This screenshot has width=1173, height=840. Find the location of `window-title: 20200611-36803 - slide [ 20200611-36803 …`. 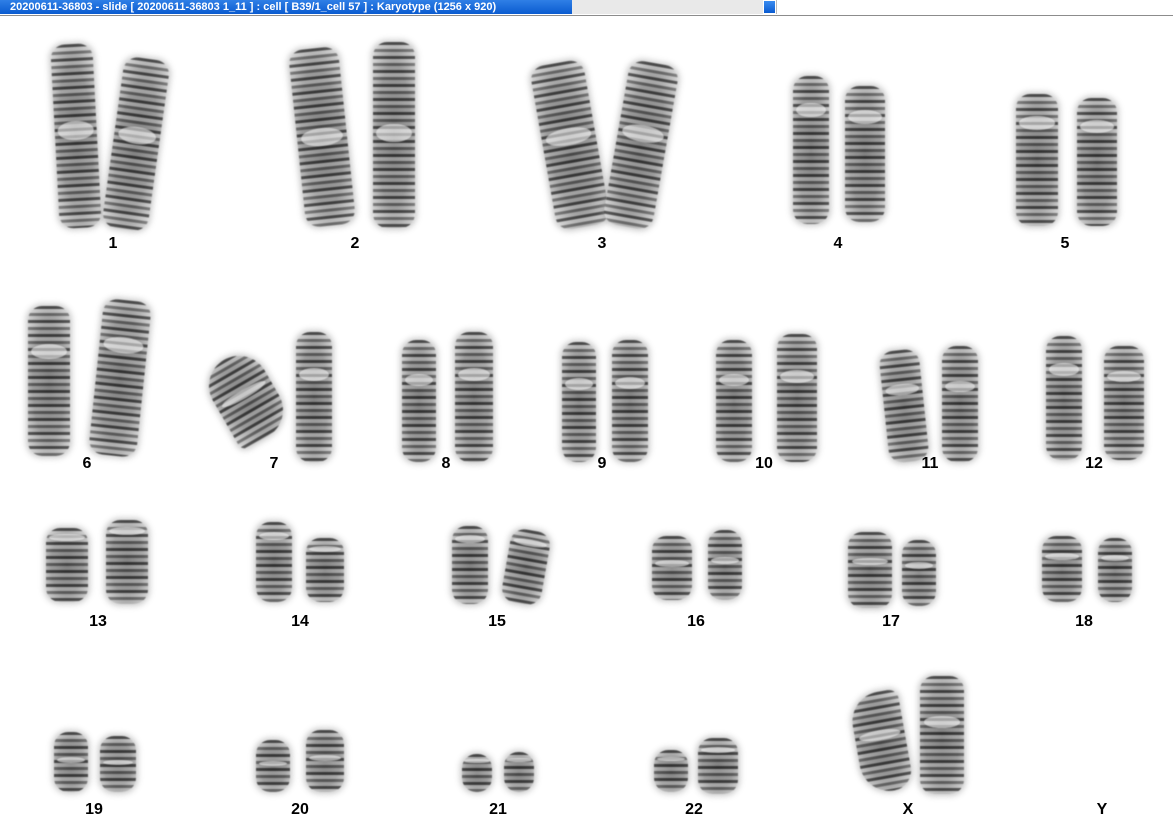

window-title: 20200611-36803 - slide [ 20200611-36803 … is located at coordinates (286, 7).